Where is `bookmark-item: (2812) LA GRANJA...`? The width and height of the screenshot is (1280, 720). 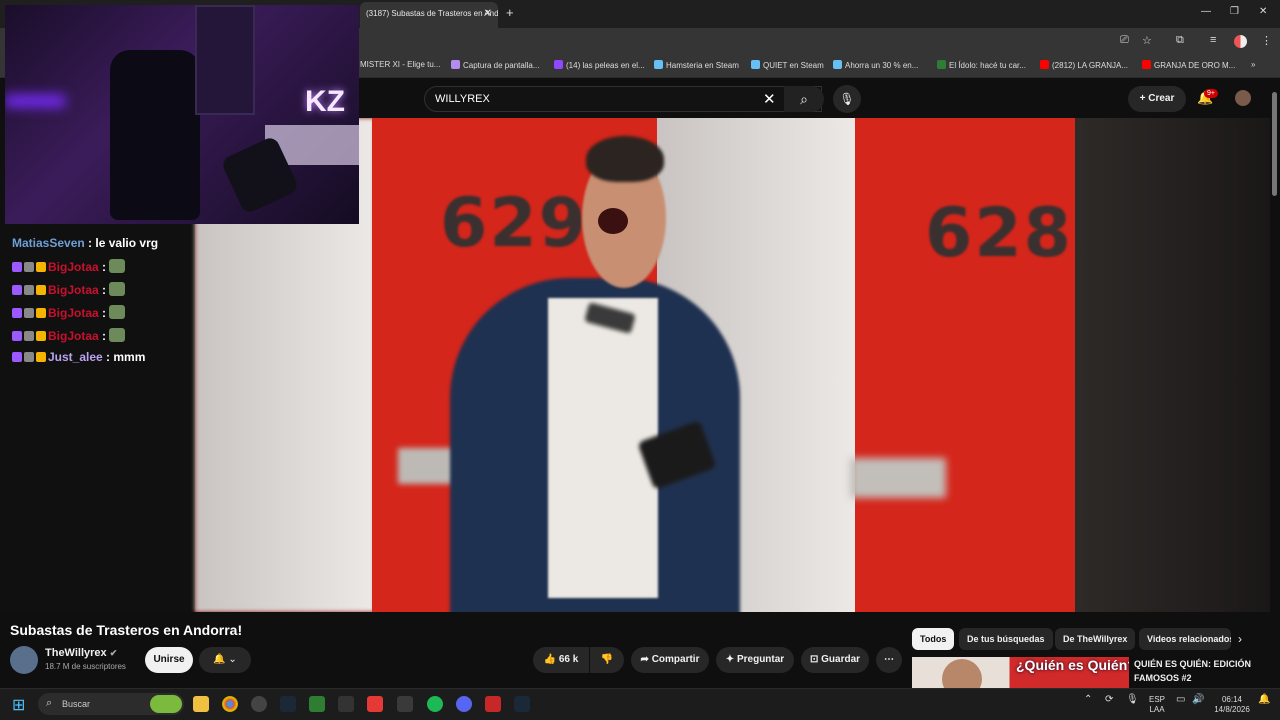 bookmark-item: (2812) LA GRANJA... is located at coordinates (1084, 65).